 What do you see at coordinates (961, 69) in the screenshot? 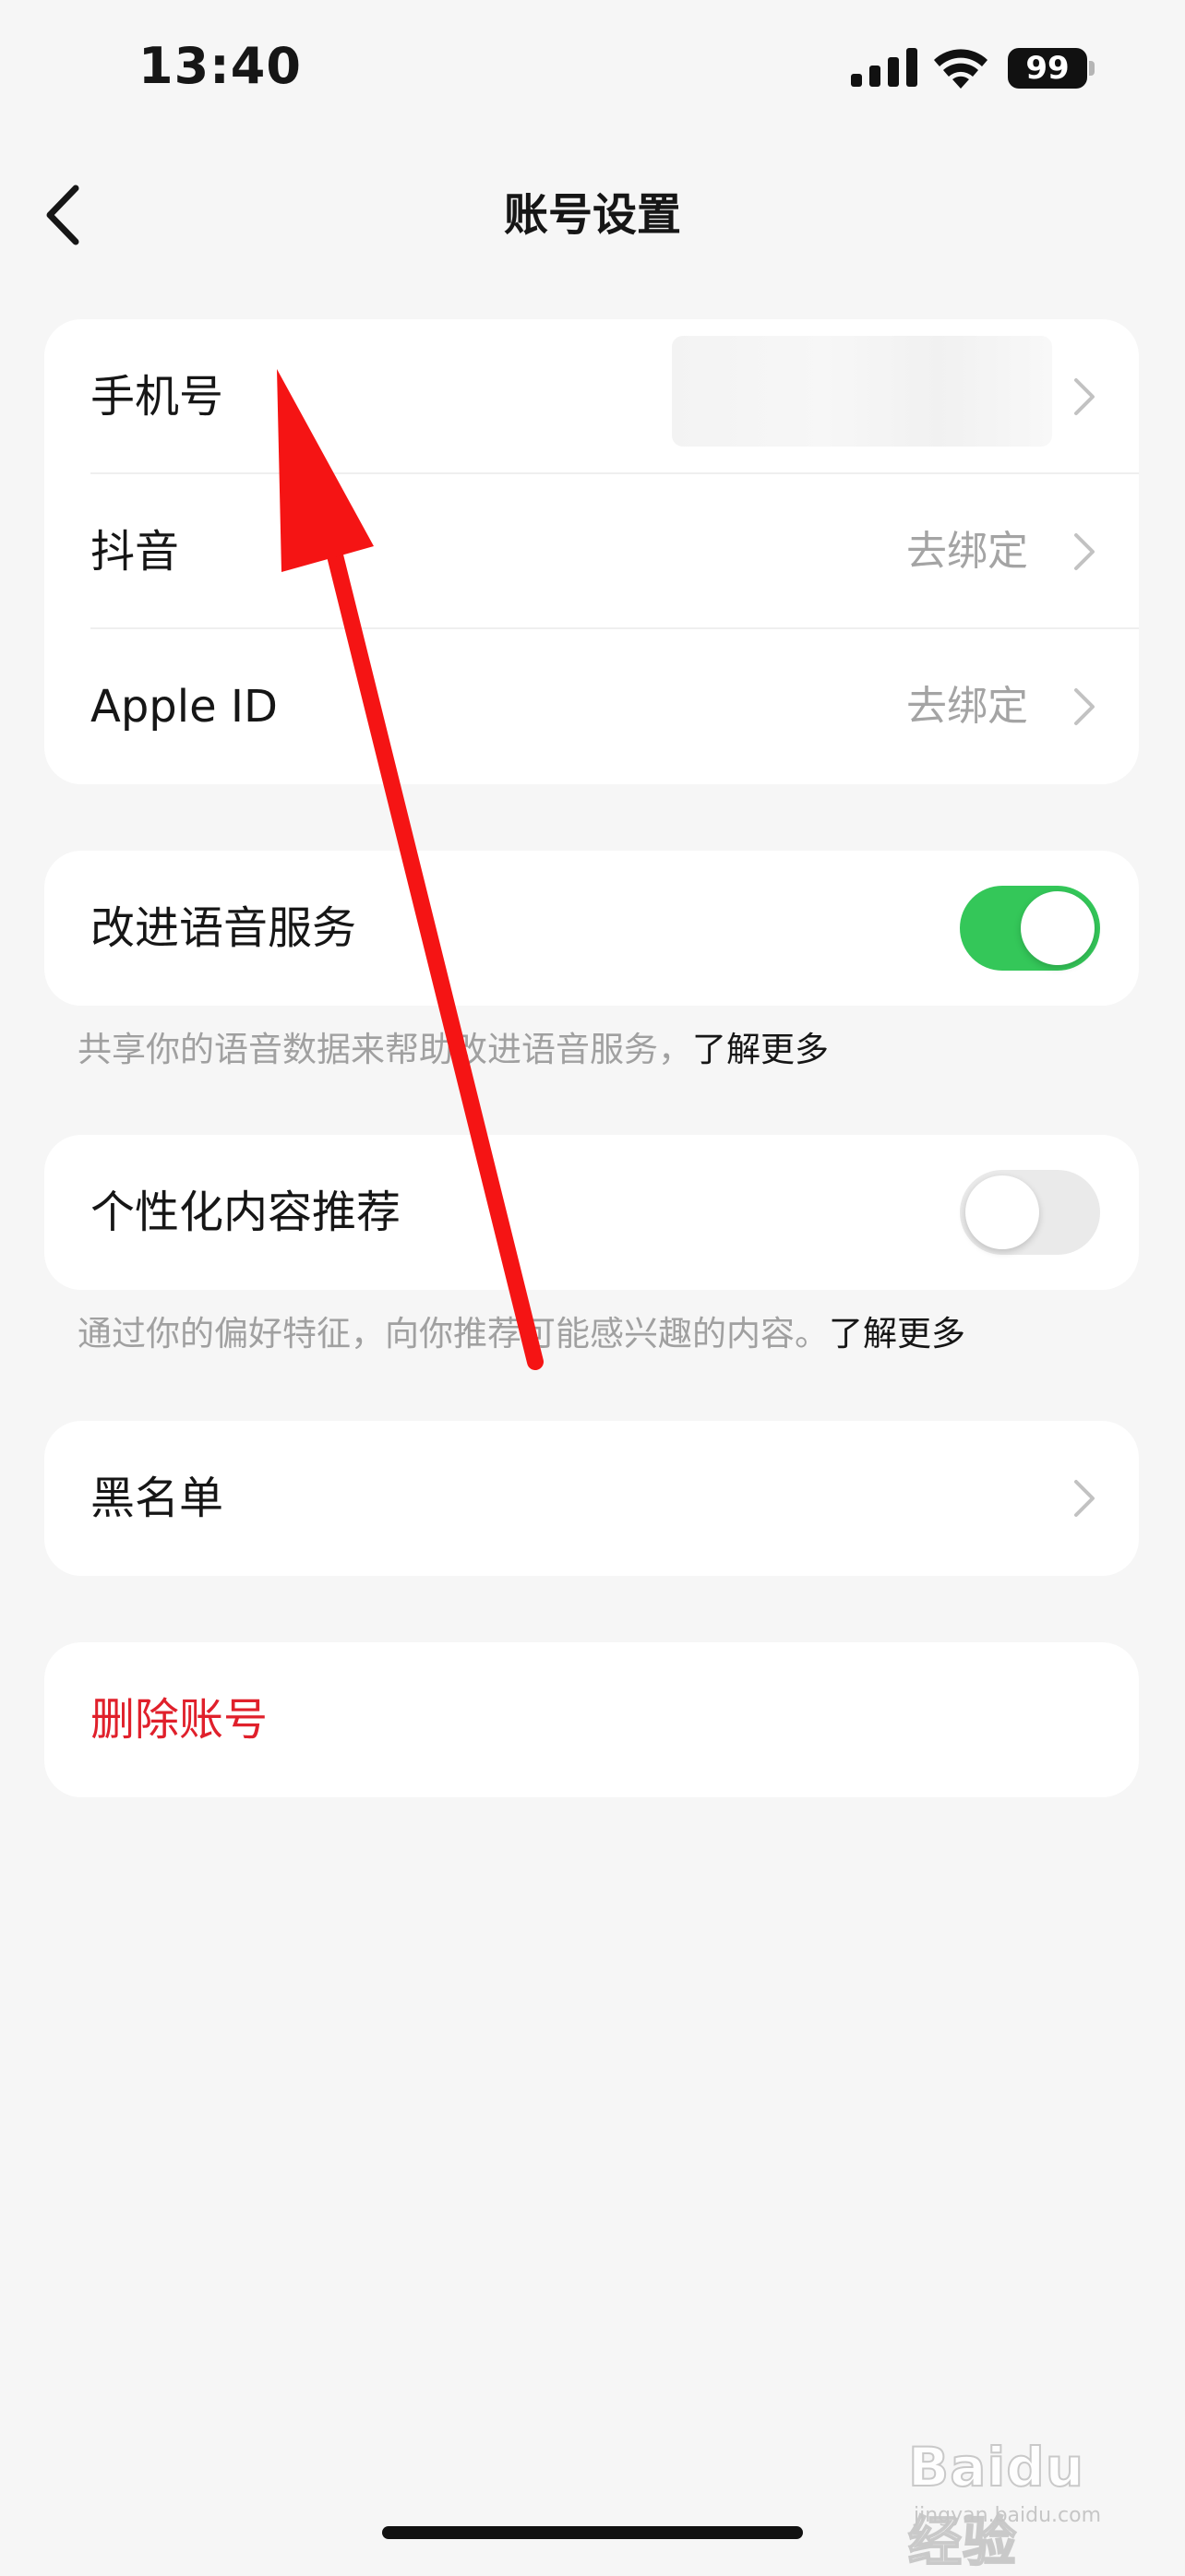
I see `wifi-icon` at bounding box center [961, 69].